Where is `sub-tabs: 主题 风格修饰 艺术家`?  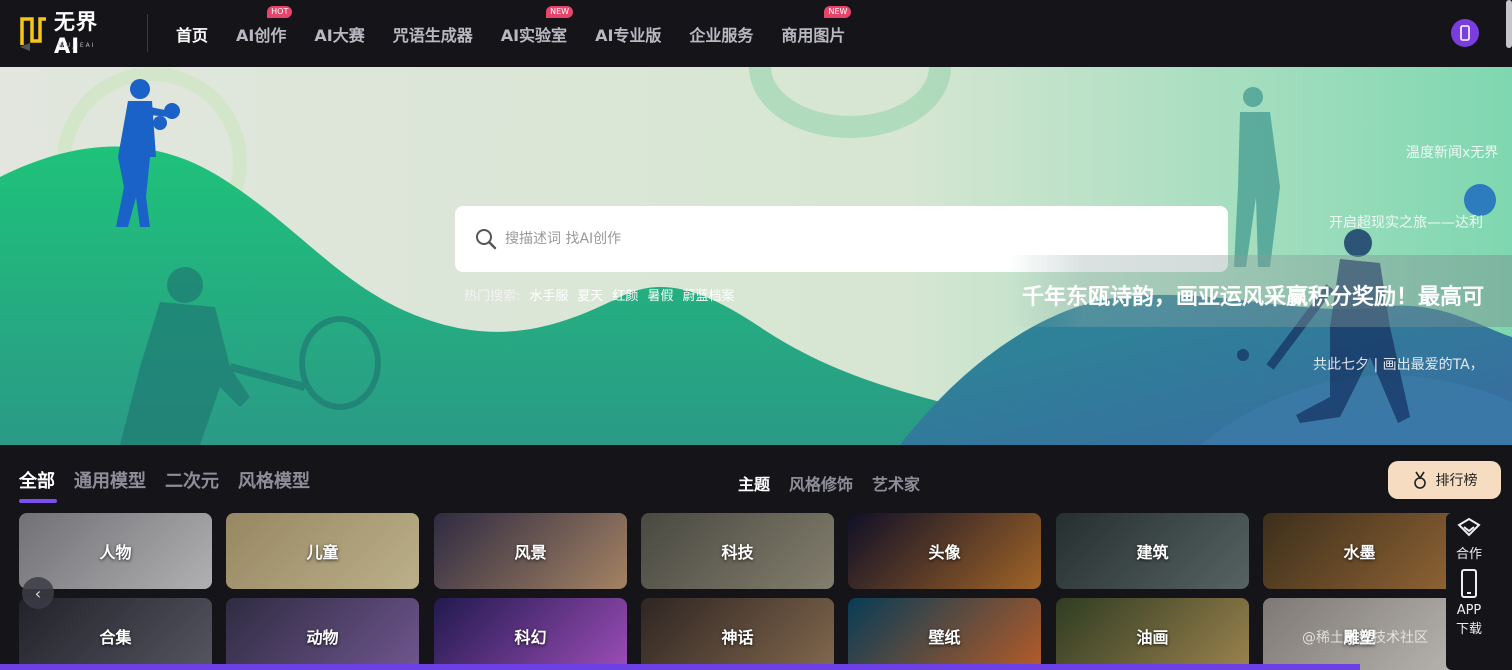 sub-tabs: 主题 风格修饰 艺术家 is located at coordinates (829, 483).